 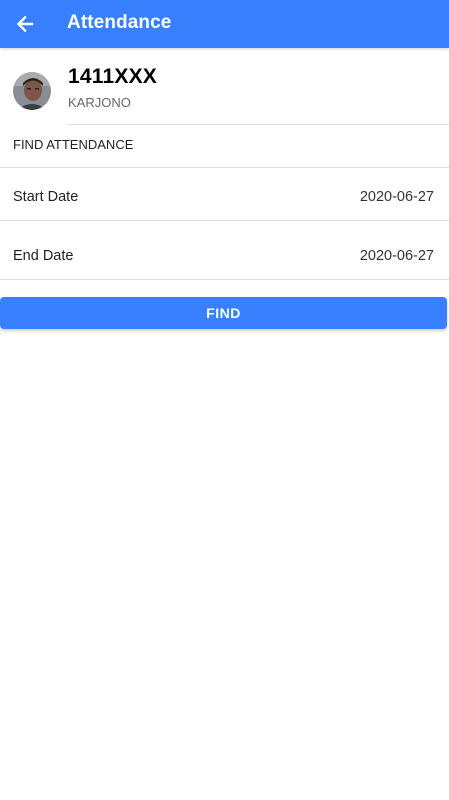 I want to click on back-button, so click(x=25, y=24).